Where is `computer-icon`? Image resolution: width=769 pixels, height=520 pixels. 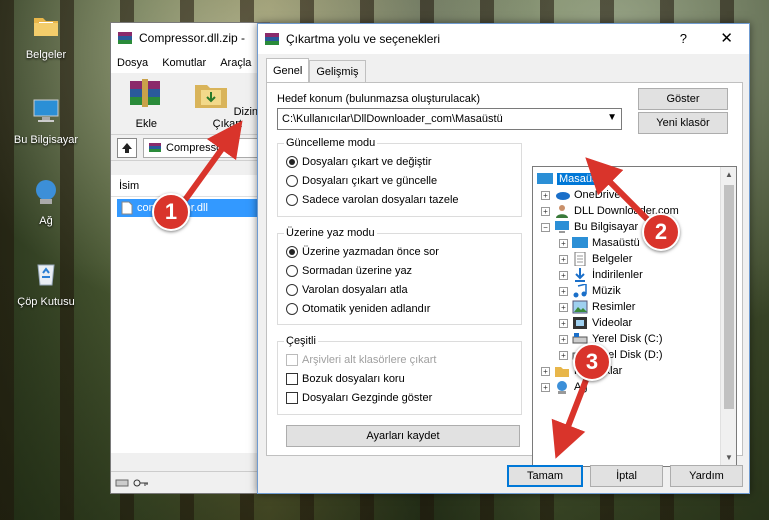 computer-icon is located at coordinates (562, 227).